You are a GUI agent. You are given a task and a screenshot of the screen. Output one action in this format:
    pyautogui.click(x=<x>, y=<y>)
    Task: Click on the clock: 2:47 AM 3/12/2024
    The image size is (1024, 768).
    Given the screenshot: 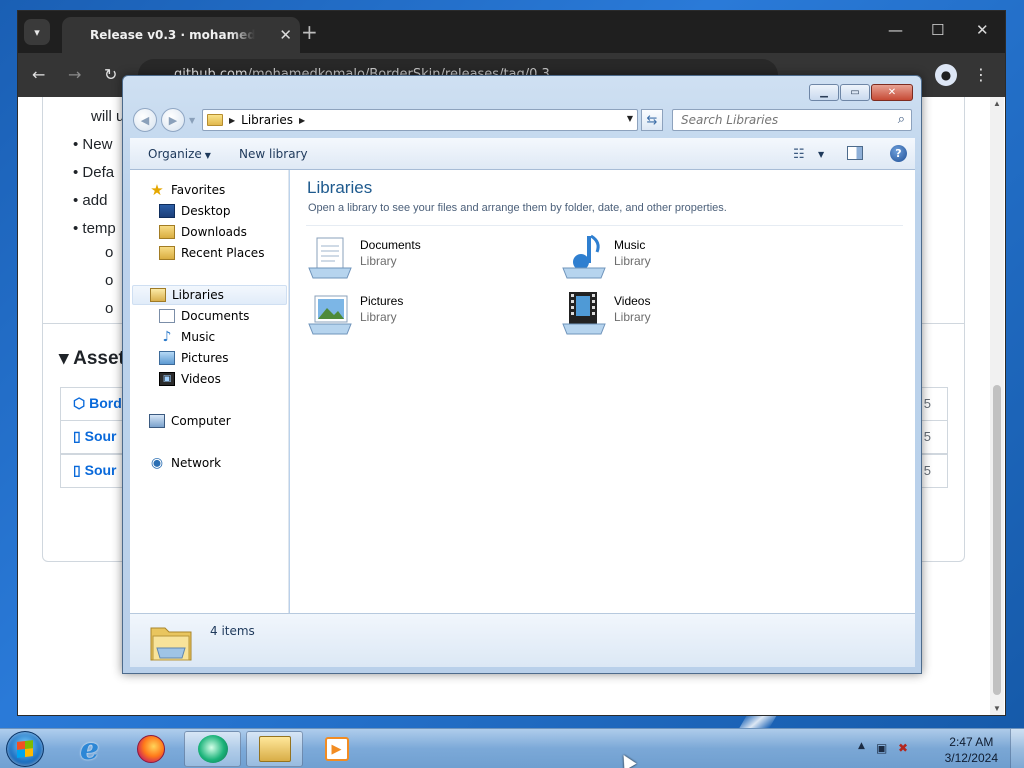 What is the action you would take?
    pyautogui.click(x=971, y=750)
    